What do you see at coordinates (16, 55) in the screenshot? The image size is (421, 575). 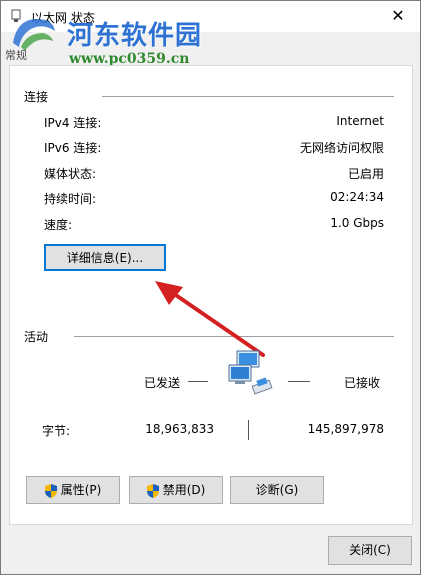 I see `tab-general: 常规` at bounding box center [16, 55].